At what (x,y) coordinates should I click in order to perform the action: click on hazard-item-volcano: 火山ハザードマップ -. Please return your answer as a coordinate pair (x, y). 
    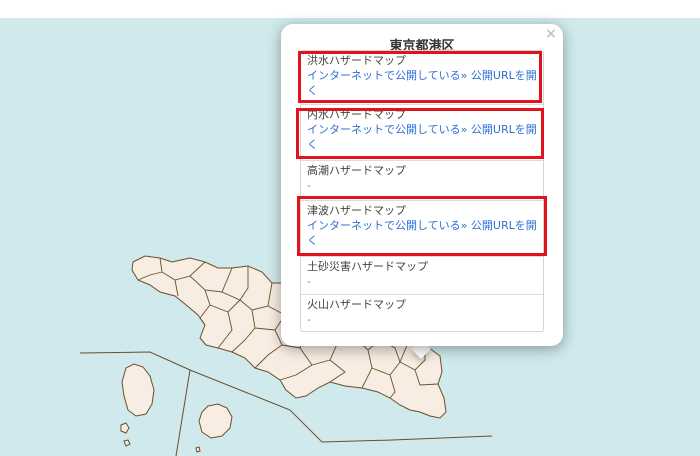
    Looking at the image, I should click on (422, 313).